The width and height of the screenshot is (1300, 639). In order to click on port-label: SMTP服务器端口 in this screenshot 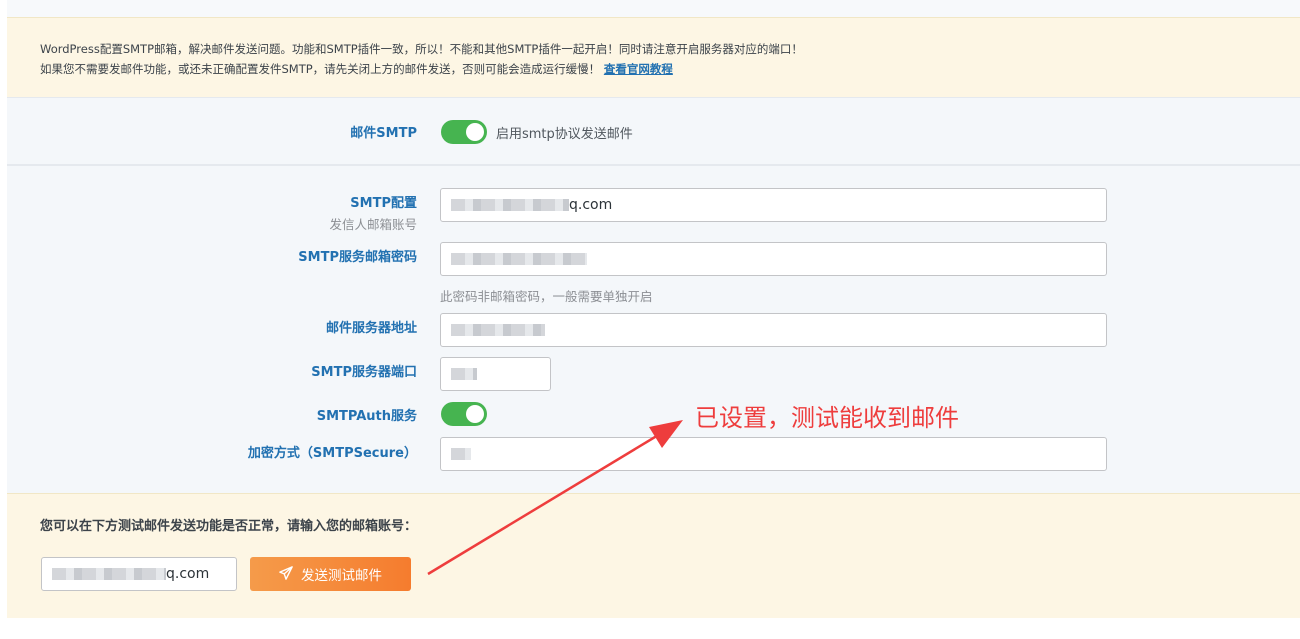, I will do `click(364, 372)`.